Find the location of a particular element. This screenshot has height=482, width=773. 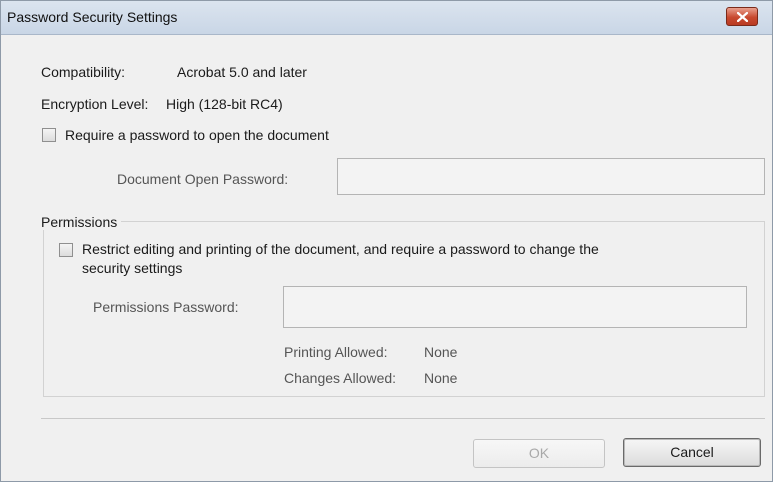

permissions-group-title: Permissions is located at coordinates (81, 222).